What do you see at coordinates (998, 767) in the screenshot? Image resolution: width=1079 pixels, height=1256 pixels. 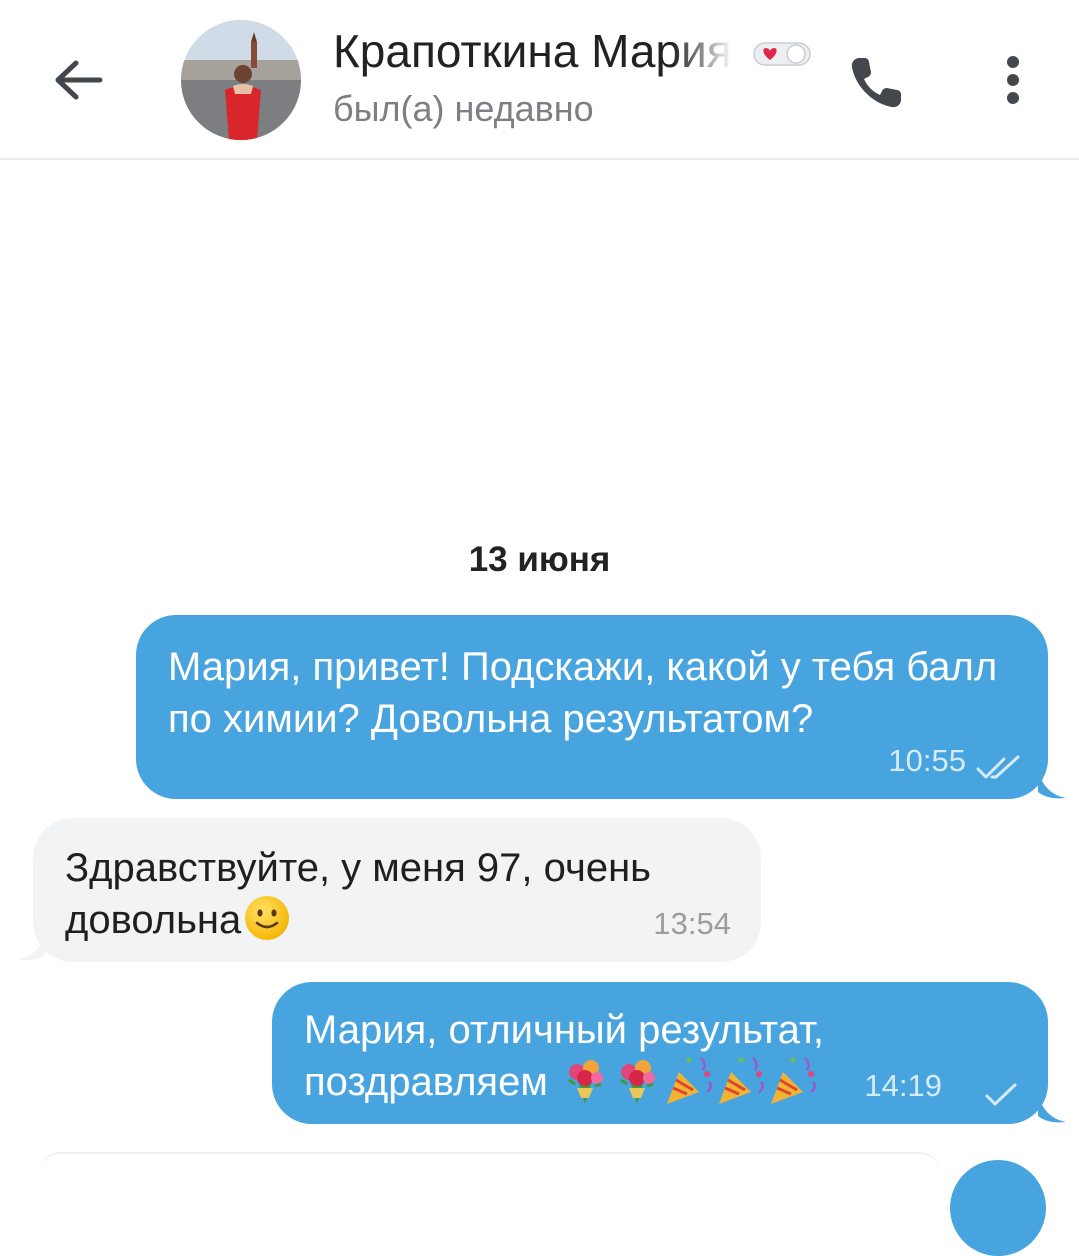 I see `double-check-icon` at bounding box center [998, 767].